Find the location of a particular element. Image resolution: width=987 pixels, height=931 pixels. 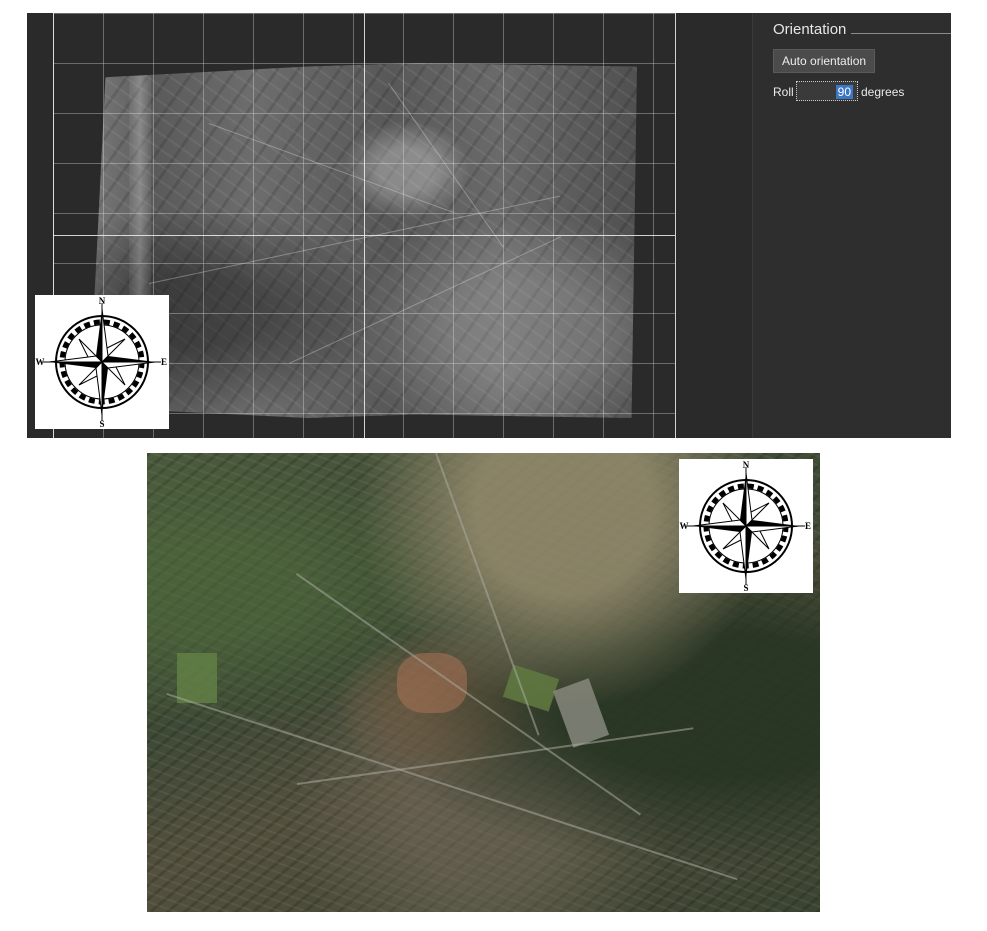

panel-title: Orientation is located at coordinates (810, 29).